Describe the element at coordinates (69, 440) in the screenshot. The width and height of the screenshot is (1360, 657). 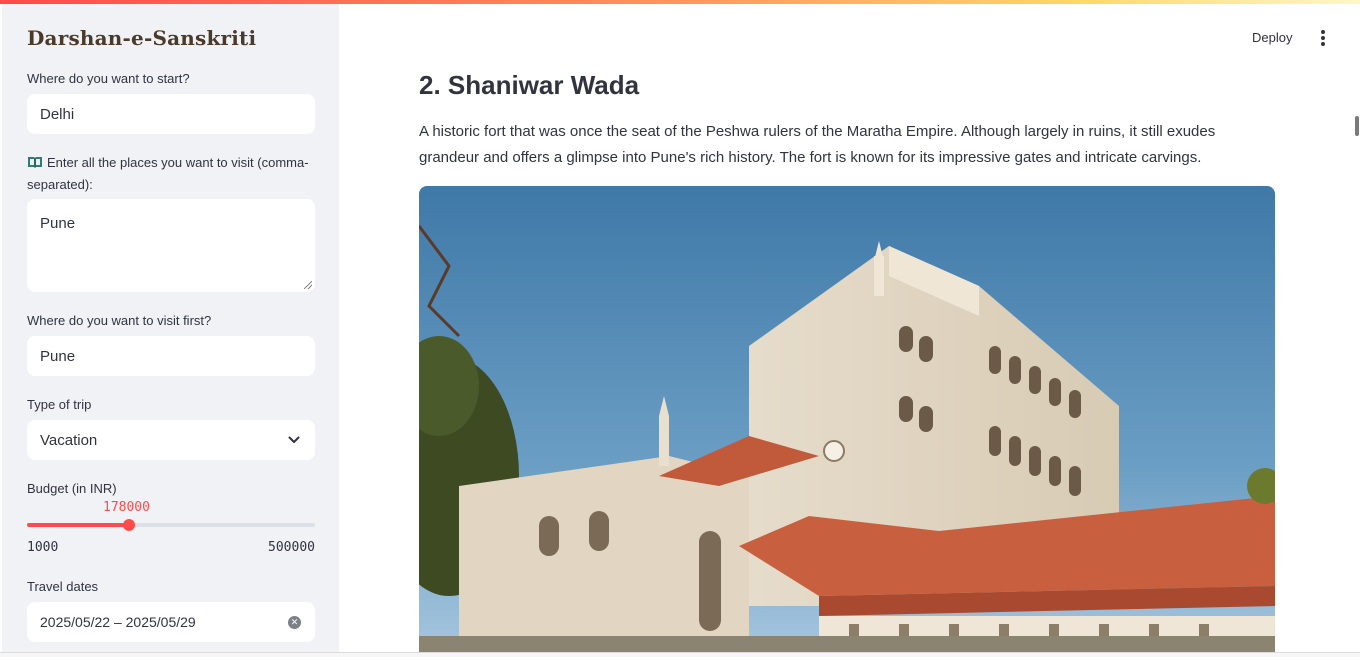
I see `trip-type-selected-value: Vacation` at that location.